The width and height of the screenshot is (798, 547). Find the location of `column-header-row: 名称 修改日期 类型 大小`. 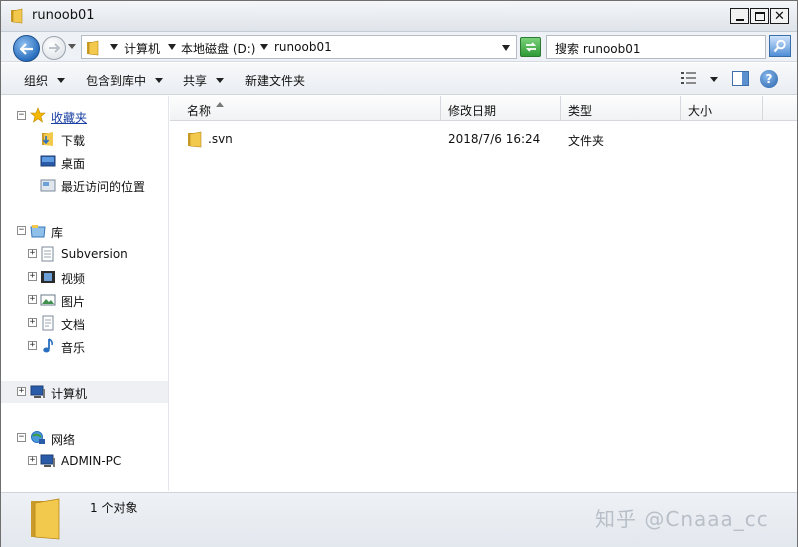

column-header-row: 名称 修改日期 类型 大小 is located at coordinates (483, 108).